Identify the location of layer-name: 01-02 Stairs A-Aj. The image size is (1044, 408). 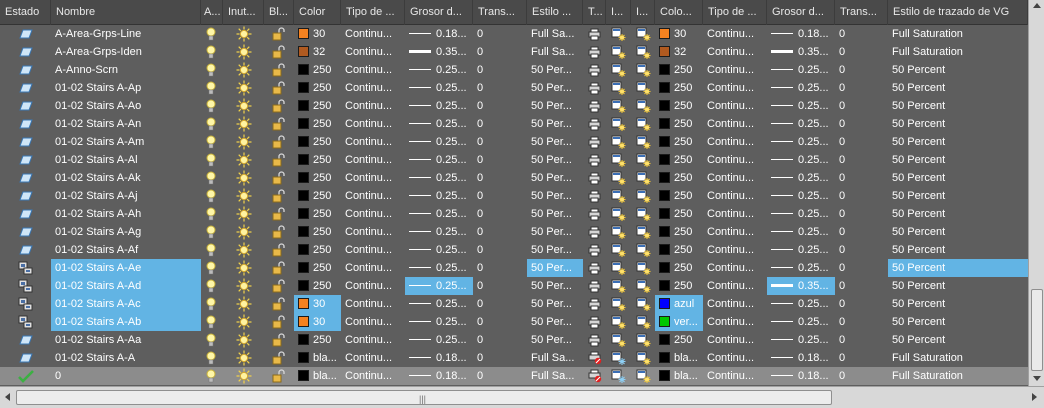
(126, 196).